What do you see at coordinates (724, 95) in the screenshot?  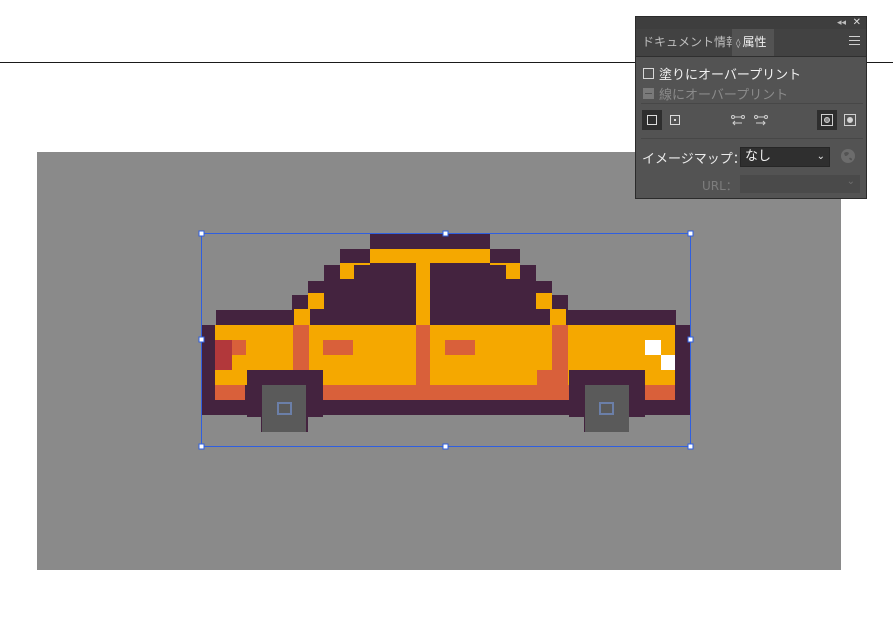 I see `overprint-stroke-label: 線にオーバープリント` at bounding box center [724, 95].